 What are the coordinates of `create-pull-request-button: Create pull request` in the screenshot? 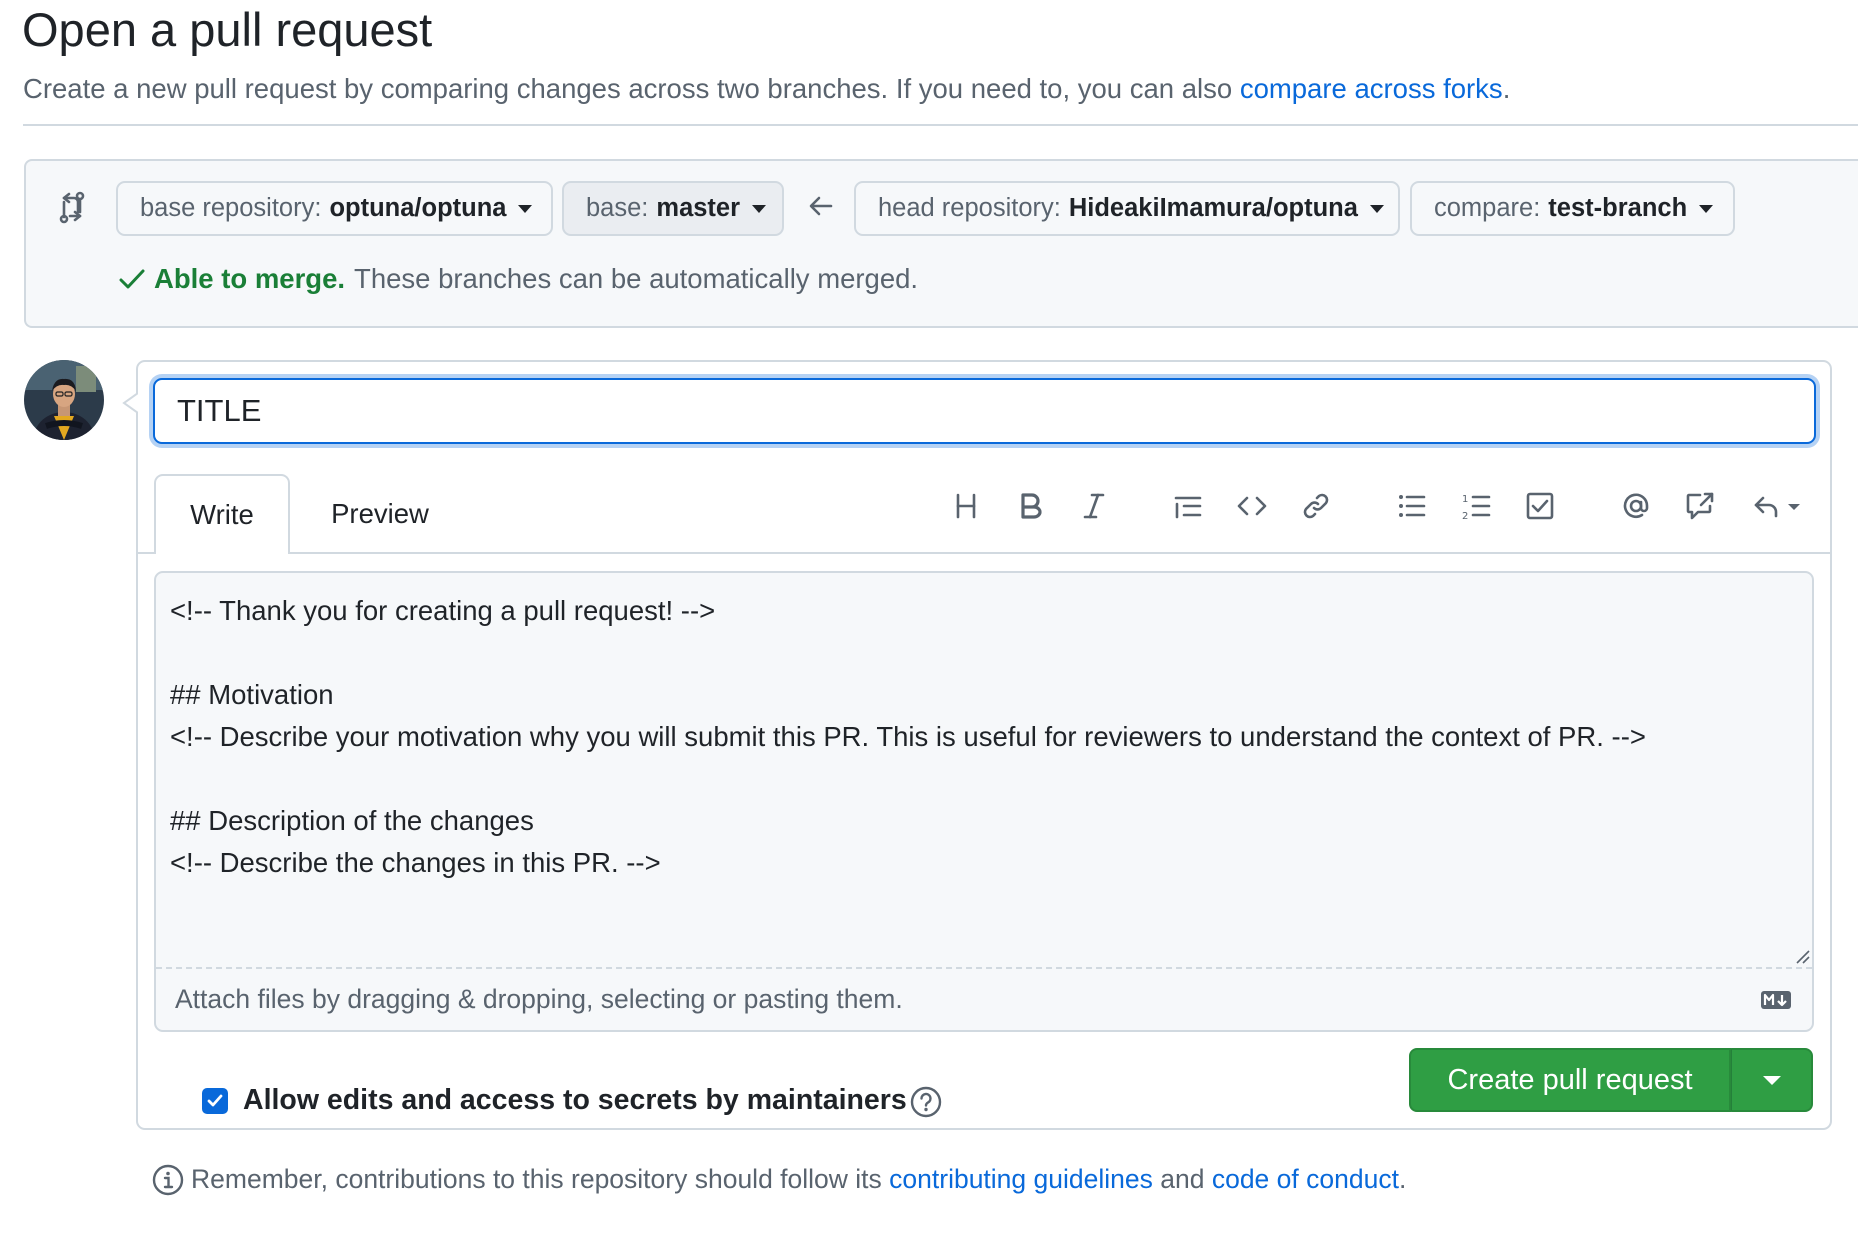 It's located at (1570, 1080).